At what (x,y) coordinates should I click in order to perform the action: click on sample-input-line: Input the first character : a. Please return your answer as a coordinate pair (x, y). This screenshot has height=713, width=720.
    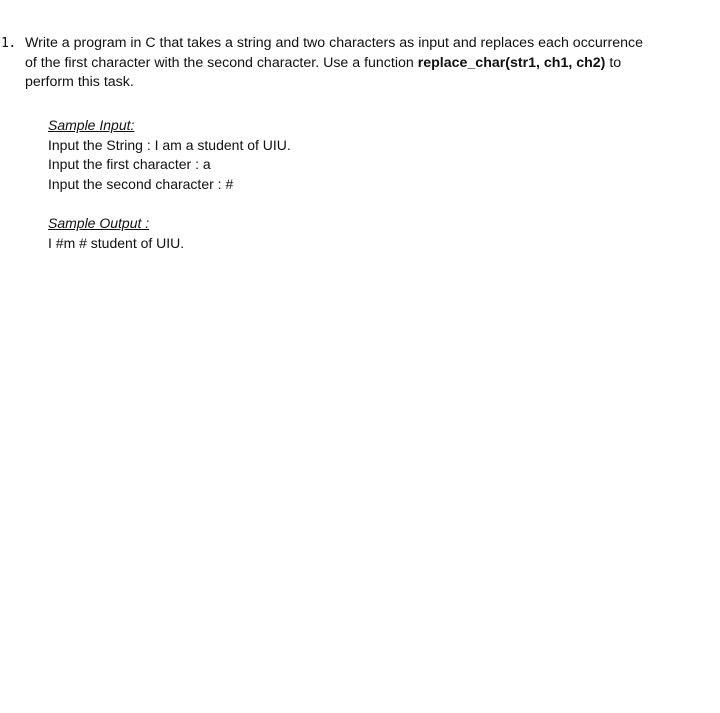
    Looking at the image, I should click on (129, 164).